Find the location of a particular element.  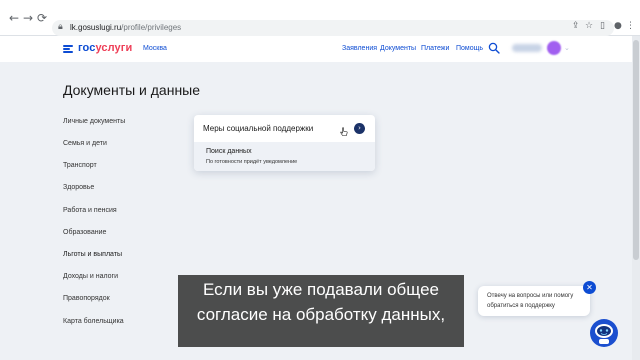

sidebar-icon: ▯ is located at coordinates (602, 26).